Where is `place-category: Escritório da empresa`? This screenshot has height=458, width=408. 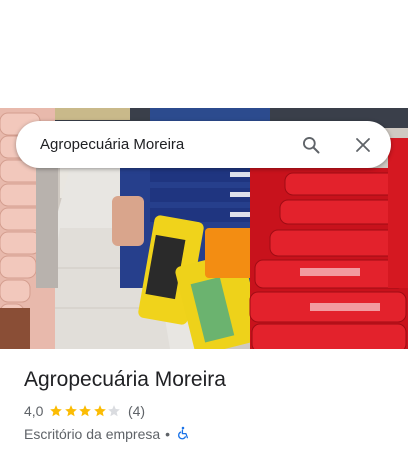
place-category: Escritório da empresa is located at coordinates (92, 434).